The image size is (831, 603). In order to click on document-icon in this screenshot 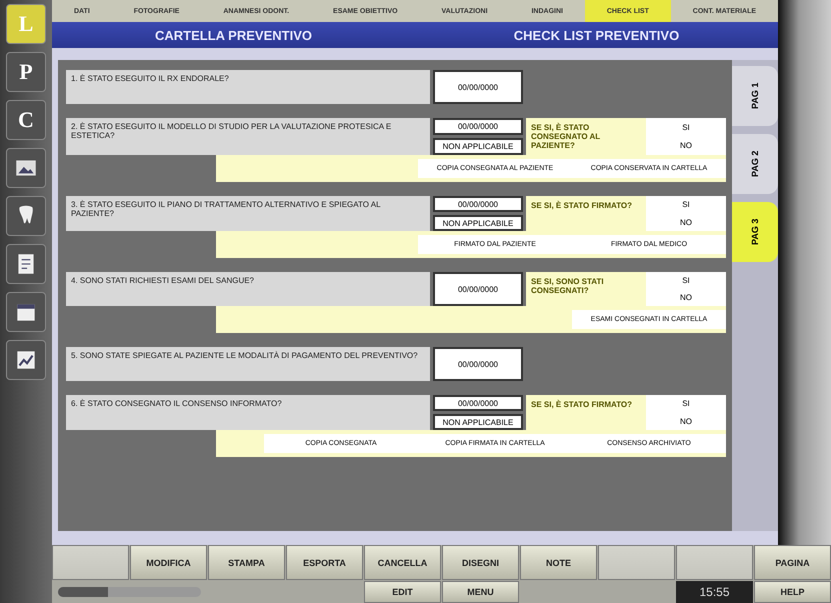, I will do `click(26, 264)`.